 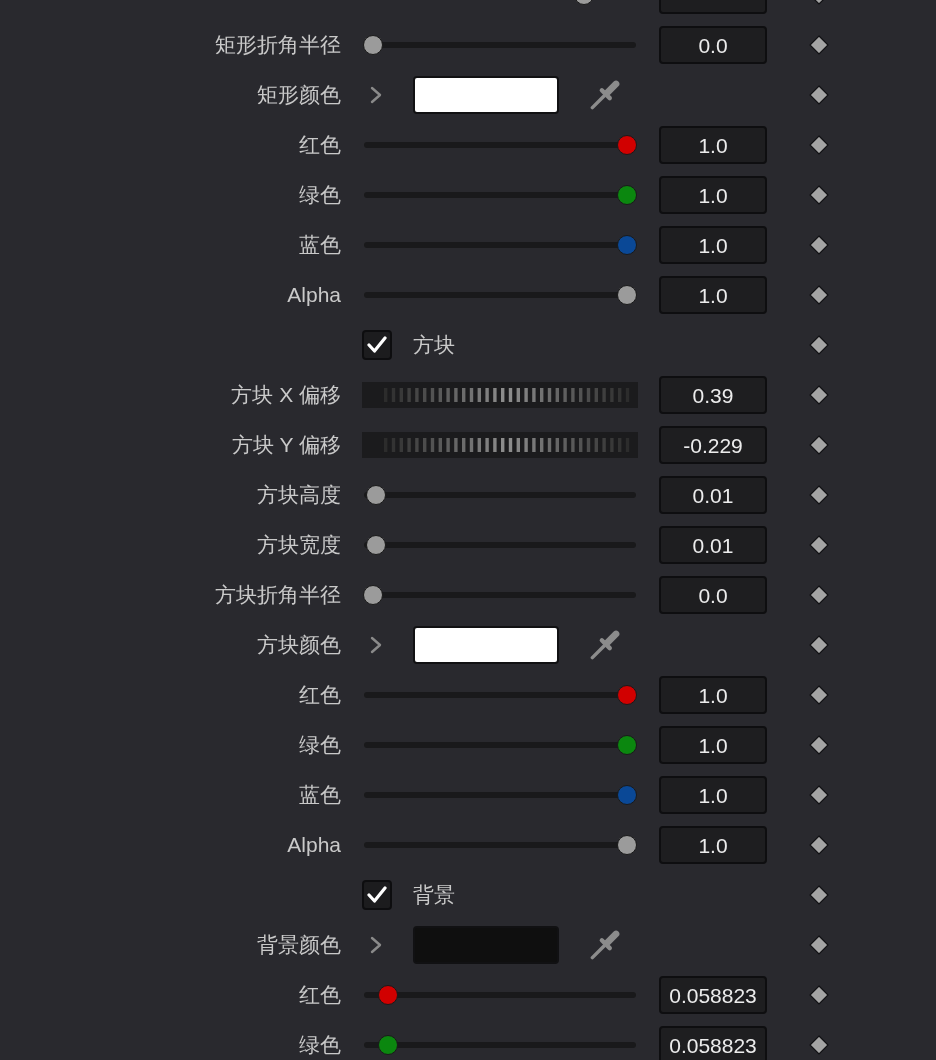 What do you see at coordinates (434, 895) in the screenshot?
I see `section-label: 背景` at bounding box center [434, 895].